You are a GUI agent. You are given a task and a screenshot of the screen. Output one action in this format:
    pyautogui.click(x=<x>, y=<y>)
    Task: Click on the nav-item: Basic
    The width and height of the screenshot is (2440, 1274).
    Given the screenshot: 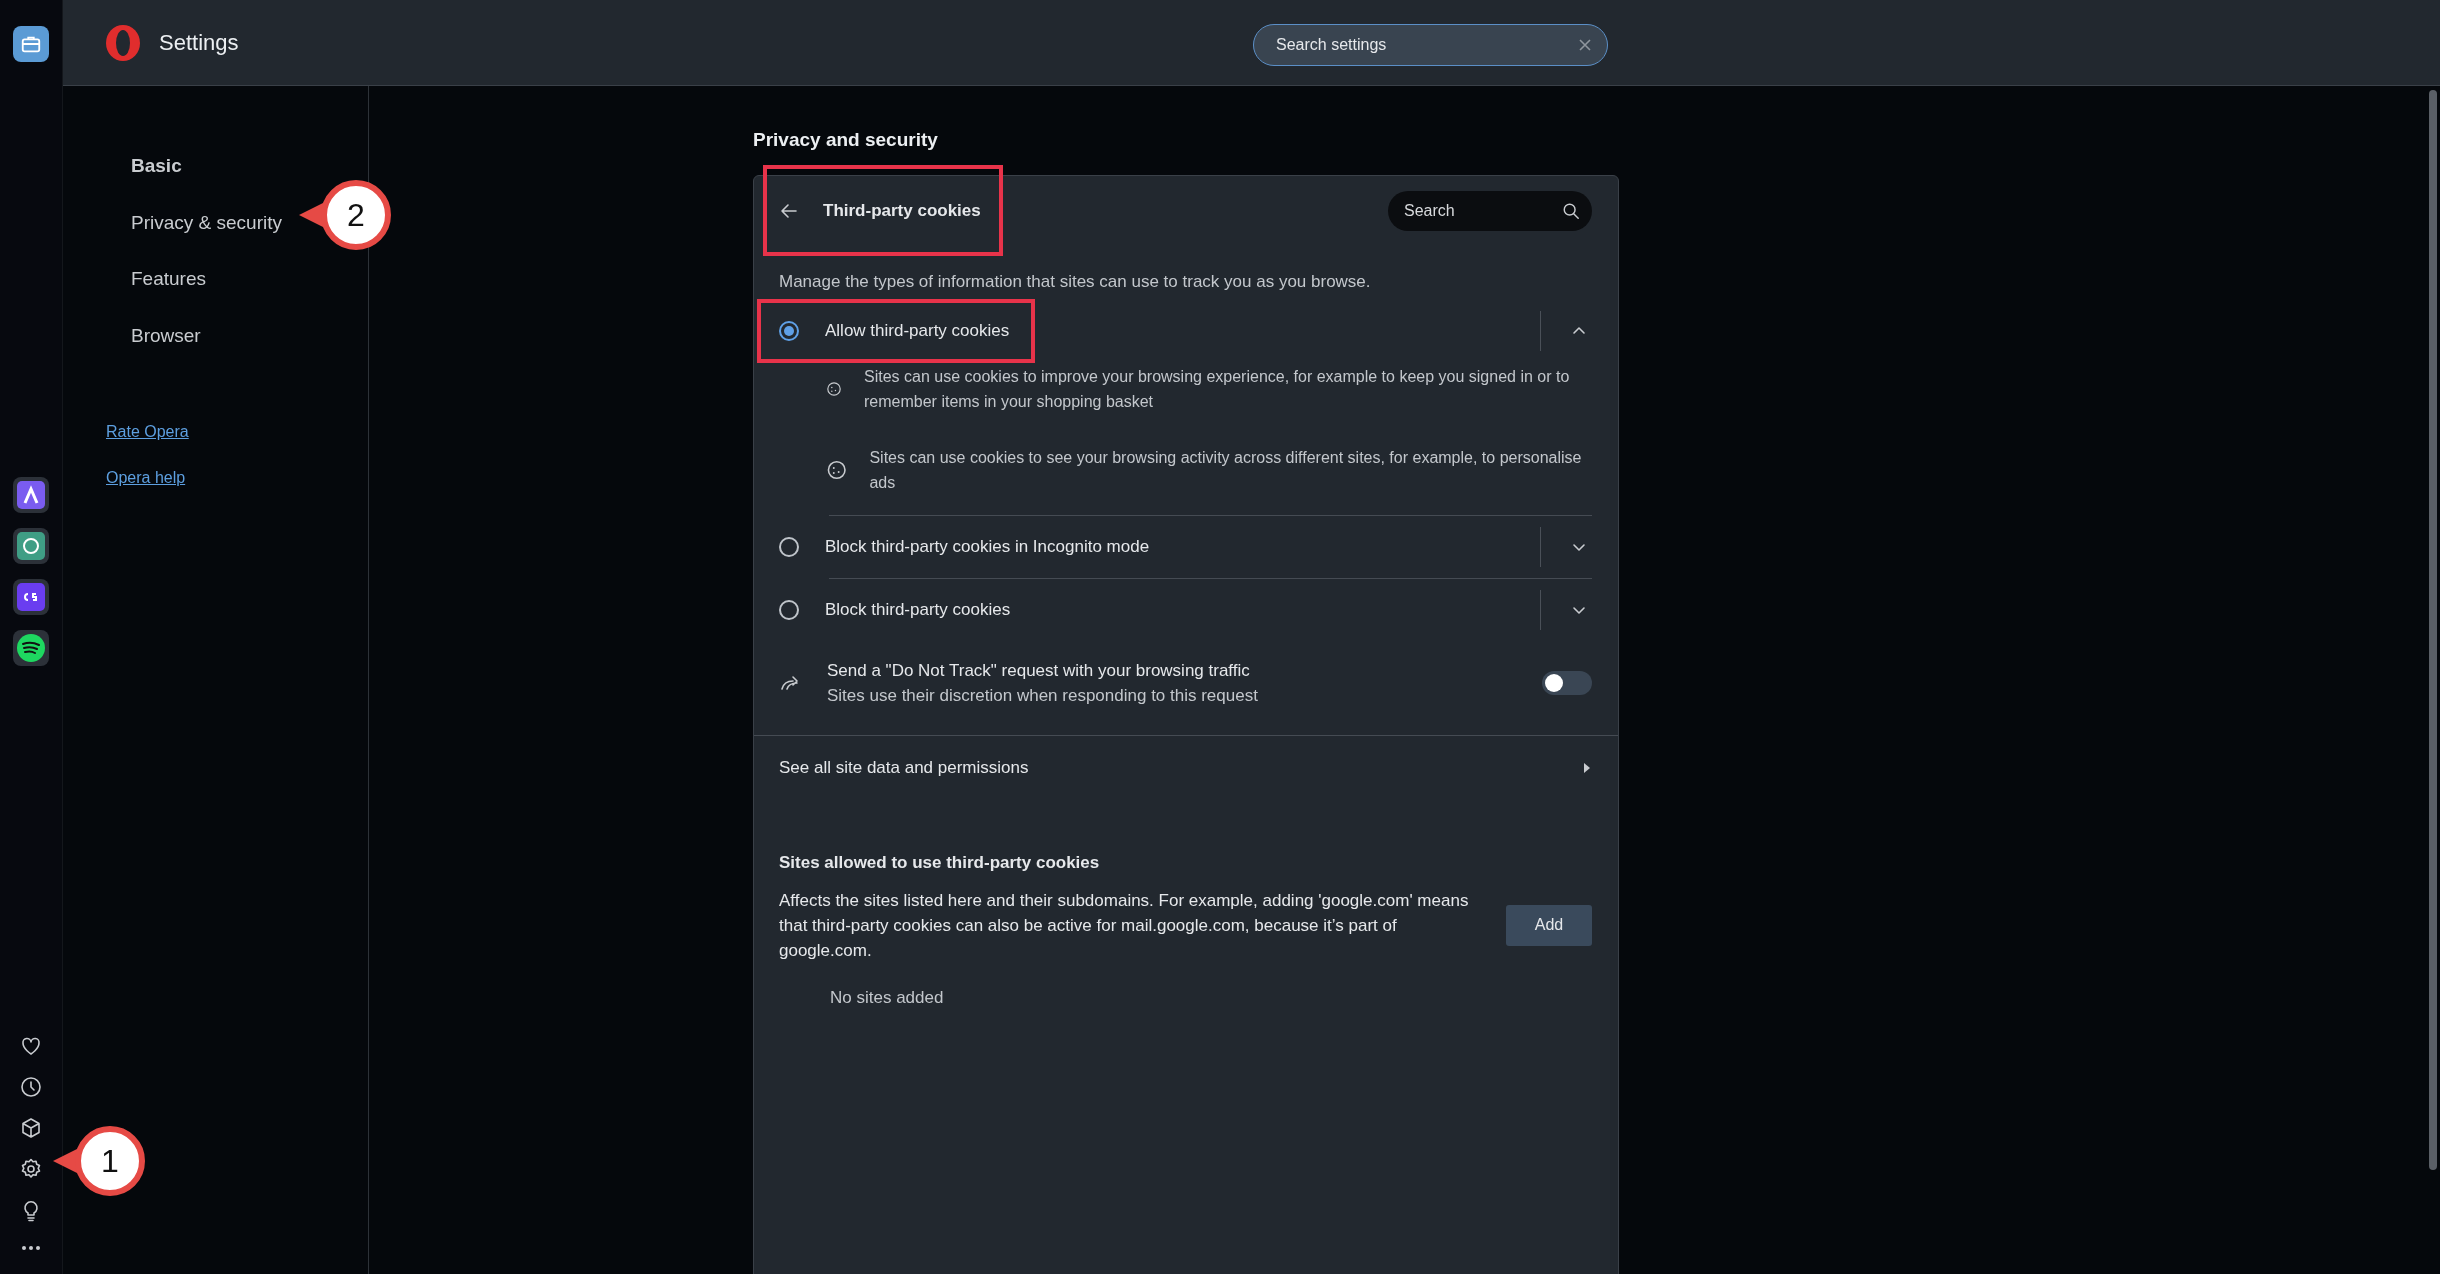 What is the action you would take?
    pyautogui.click(x=156, y=166)
    